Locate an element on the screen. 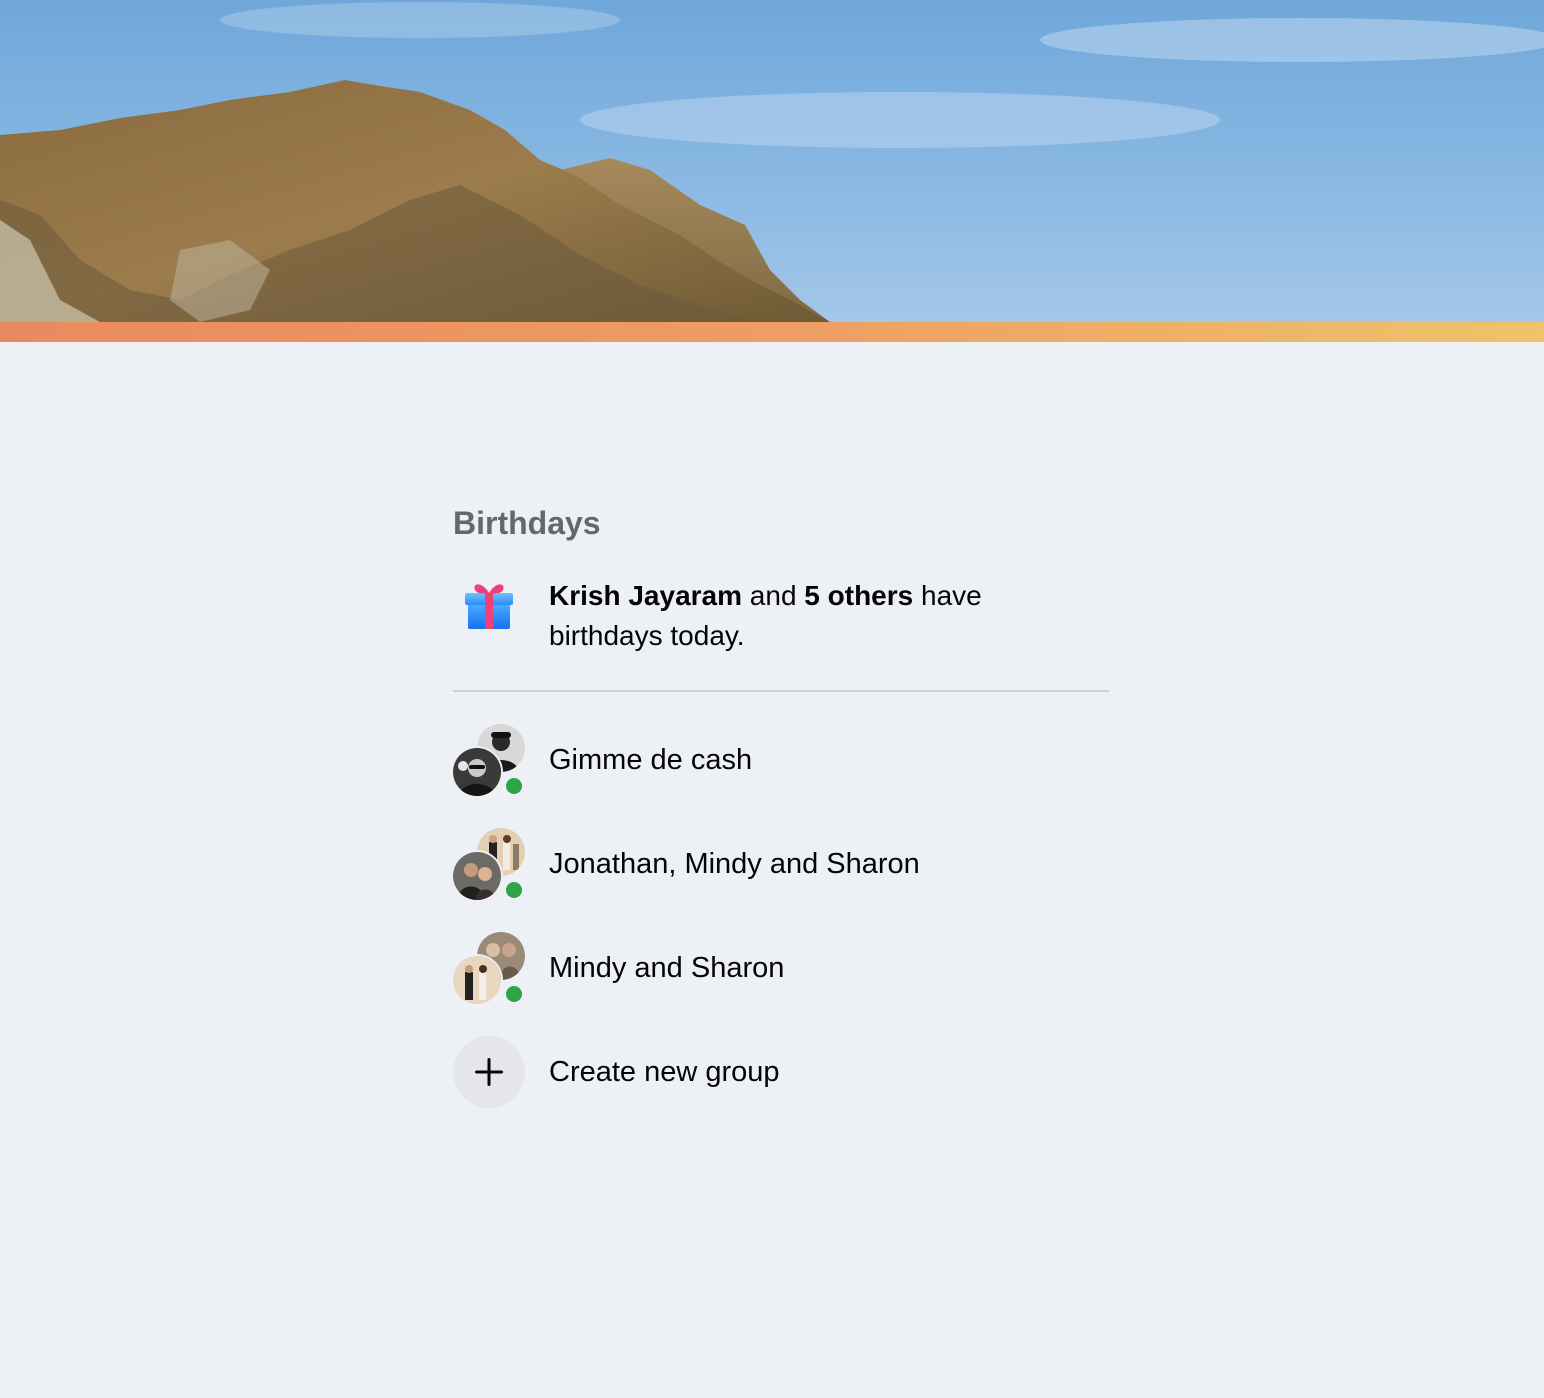  plus-icon is located at coordinates (489, 1072).